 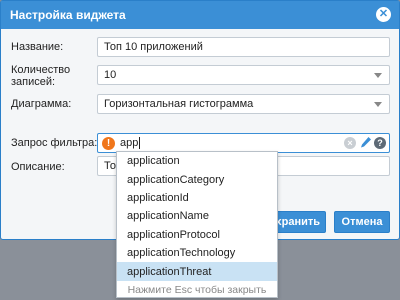 What do you see at coordinates (38, 167) in the screenshot?
I see `description-label: Описание:` at bounding box center [38, 167].